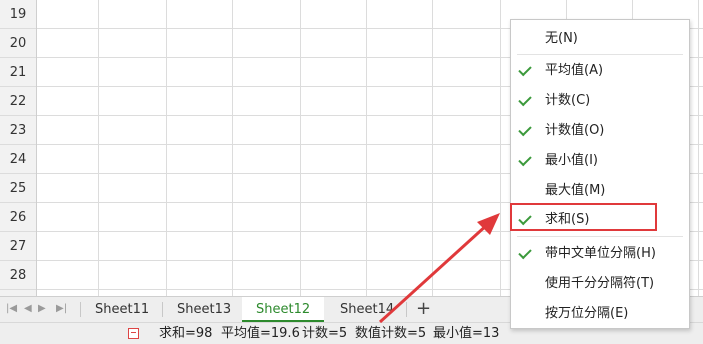 The width and height of the screenshot is (703, 344). Describe the element at coordinates (575, 130) in the screenshot. I see `menu-item-label: 计数值(O)` at that location.